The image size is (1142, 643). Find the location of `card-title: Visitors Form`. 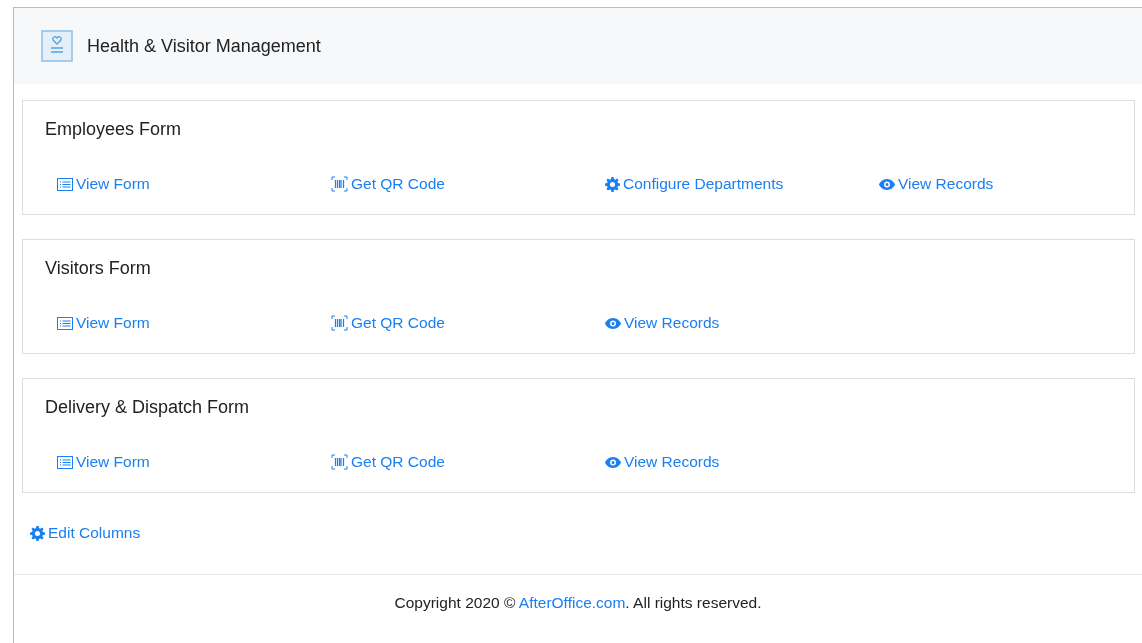

card-title: Visitors Form is located at coordinates (98, 268).